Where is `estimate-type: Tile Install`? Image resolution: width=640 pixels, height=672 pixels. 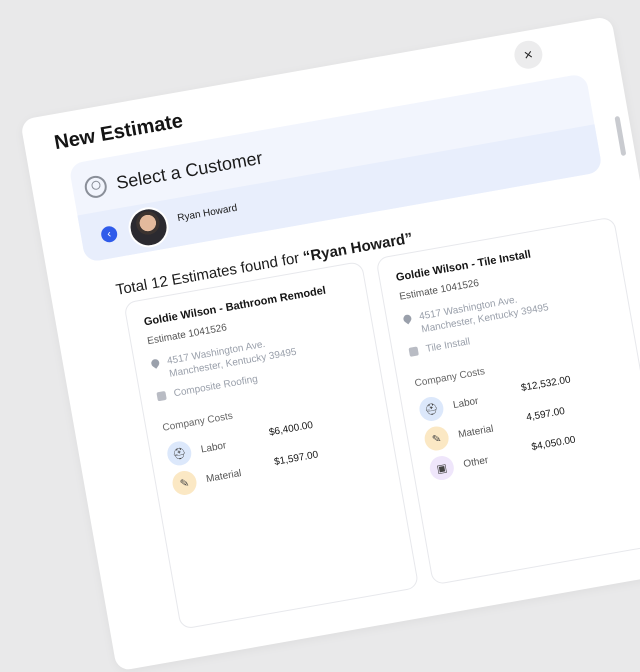 estimate-type: Tile Install is located at coordinates (439, 347).